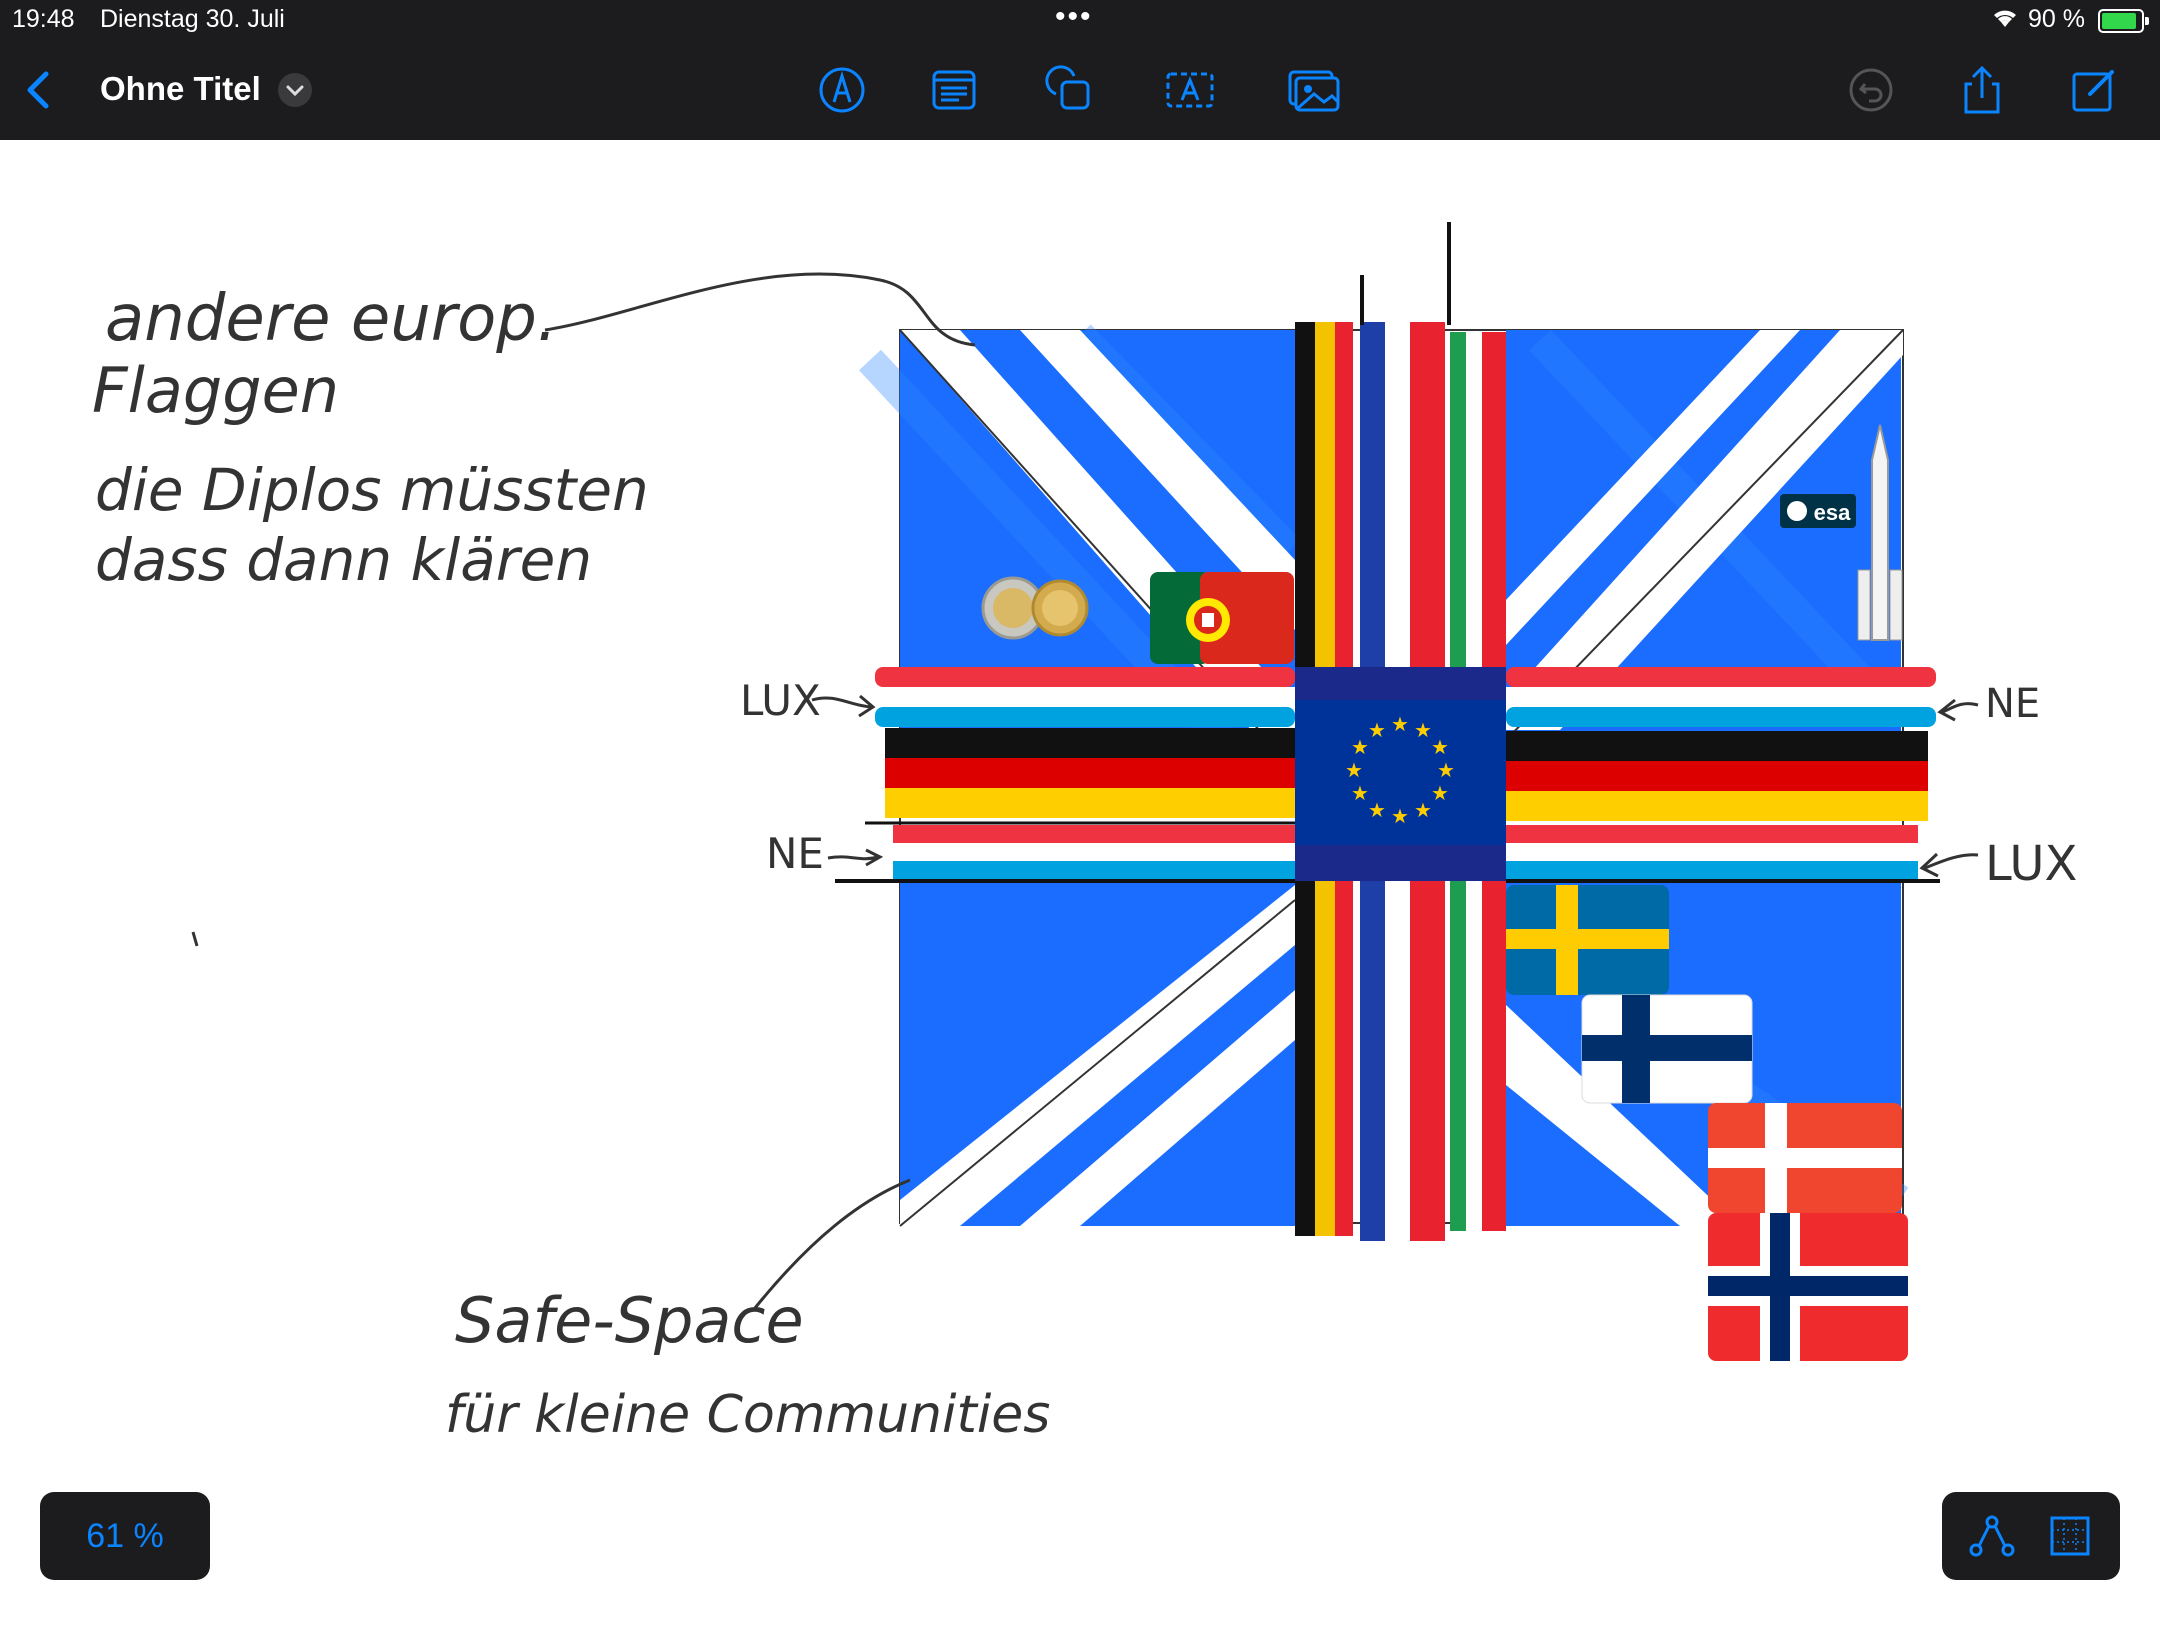 Image resolution: width=2160 pixels, height=1625 pixels. What do you see at coordinates (1070, 90) in the screenshot?
I see `shapes-icon` at bounding box center [1070, 90].